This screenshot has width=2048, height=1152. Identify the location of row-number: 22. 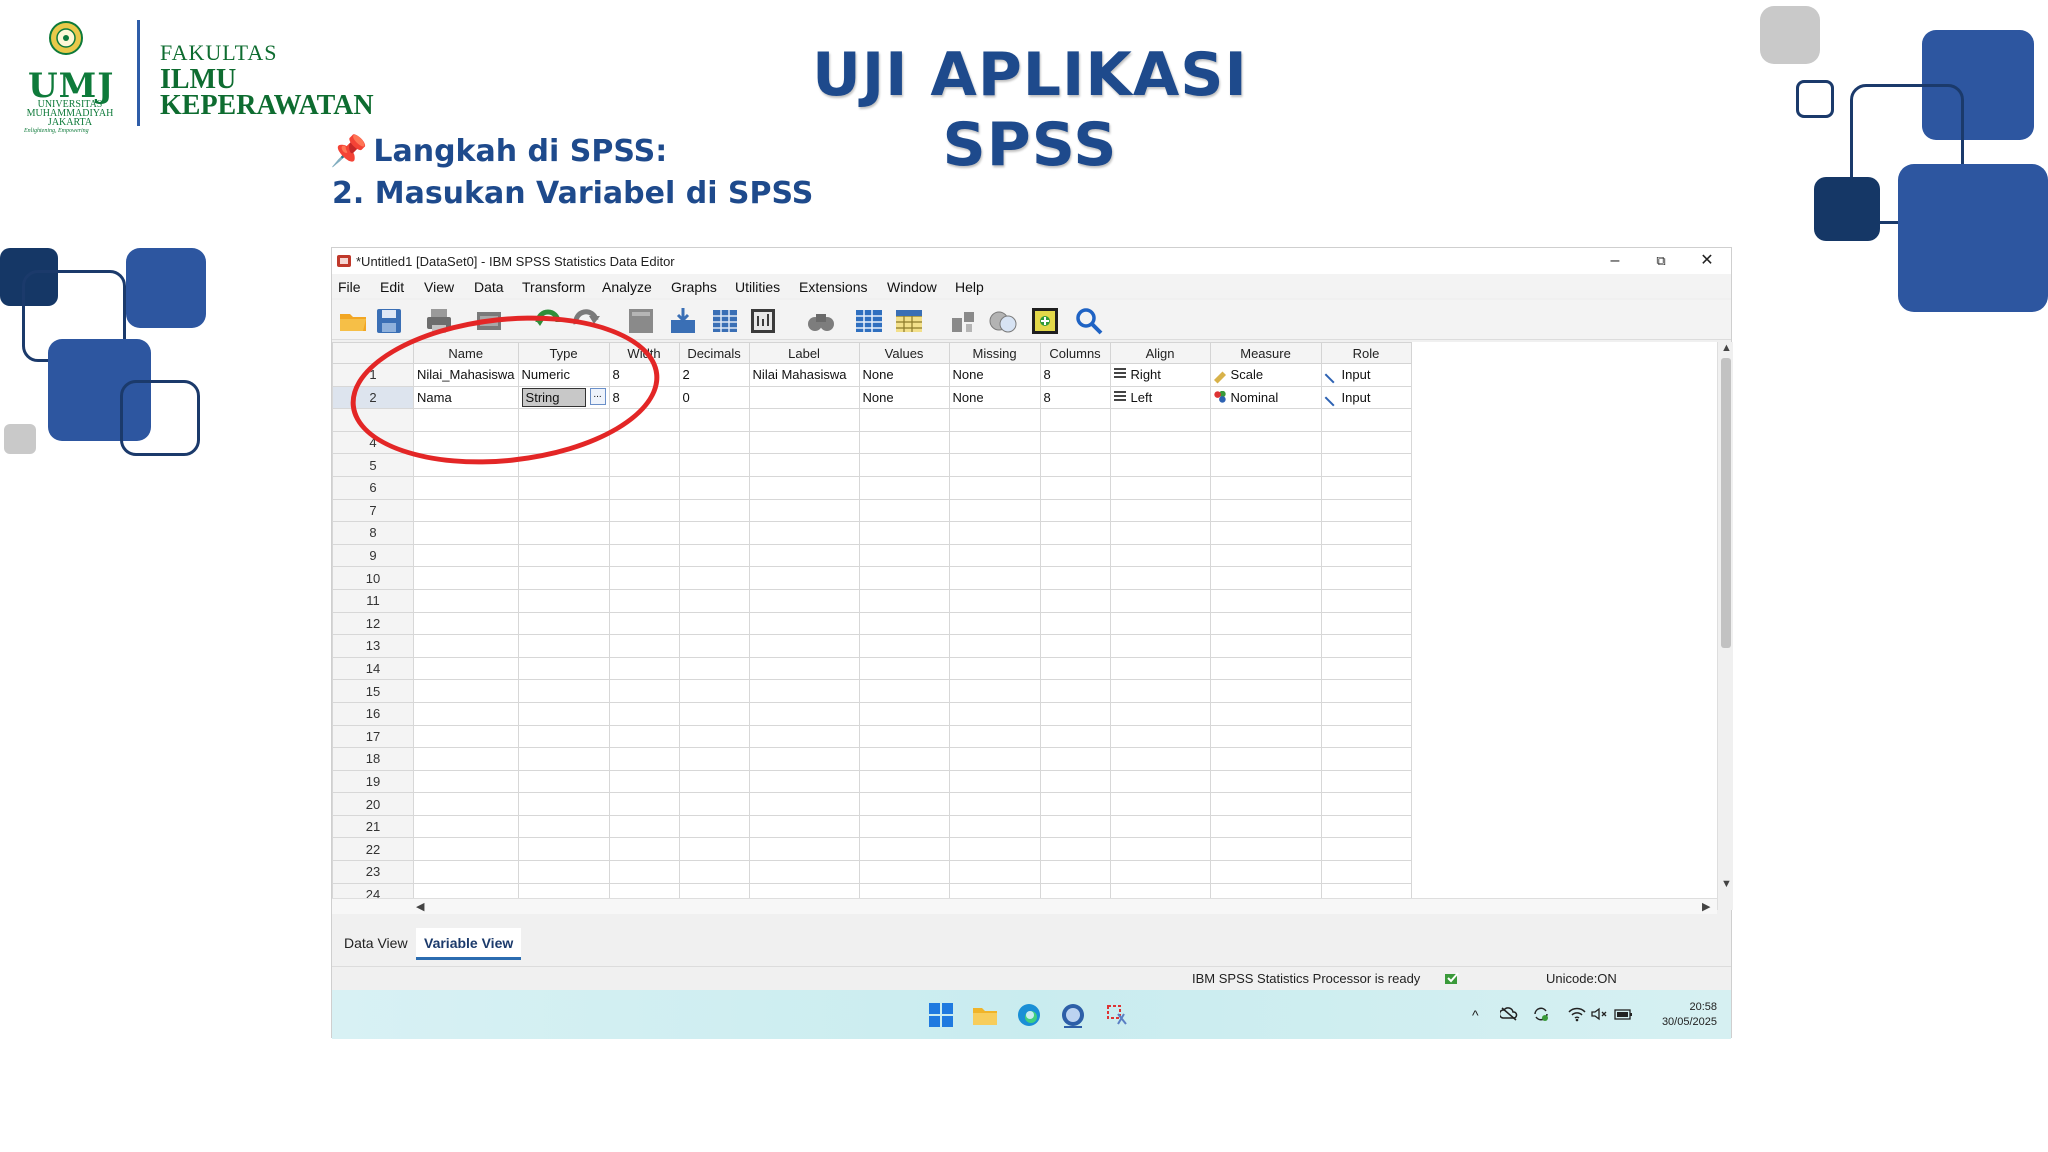
(373, 849).